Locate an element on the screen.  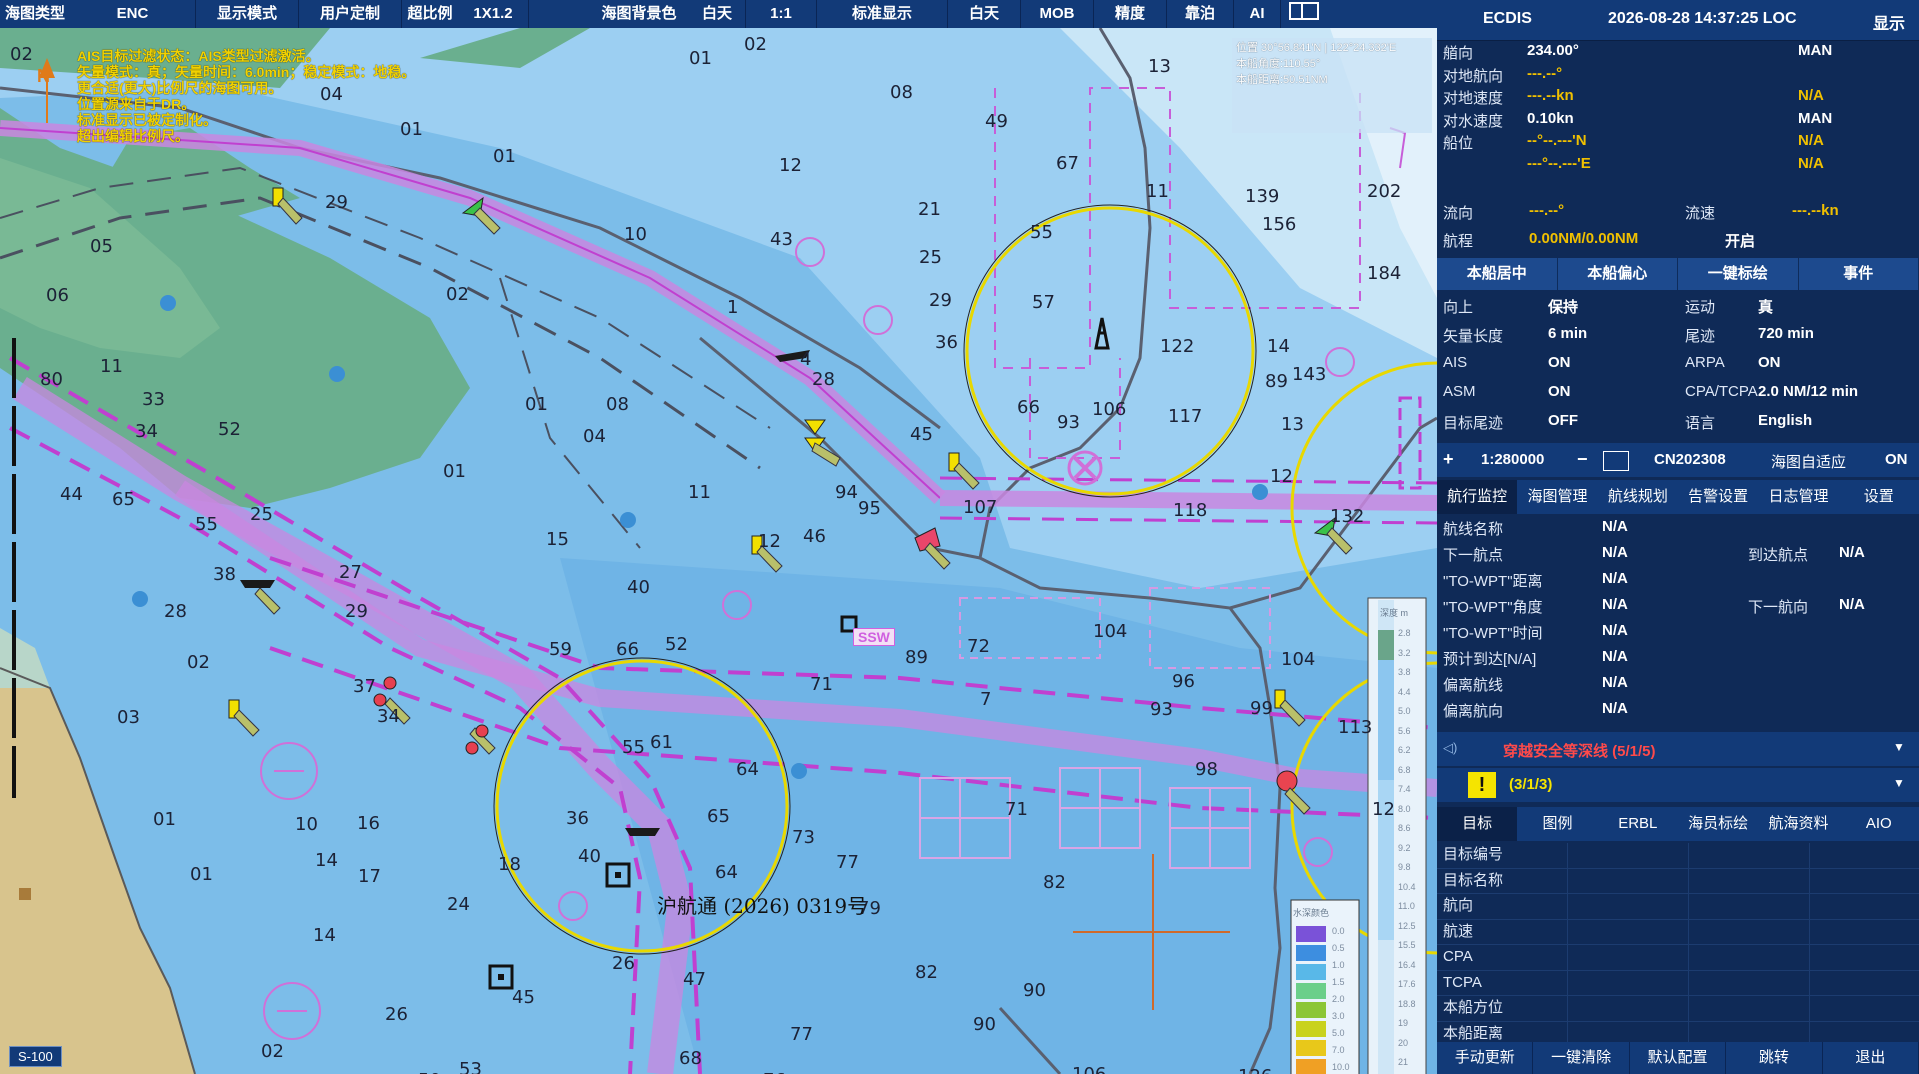
setting-value: 6 min is located at coordinates (1567, 333).